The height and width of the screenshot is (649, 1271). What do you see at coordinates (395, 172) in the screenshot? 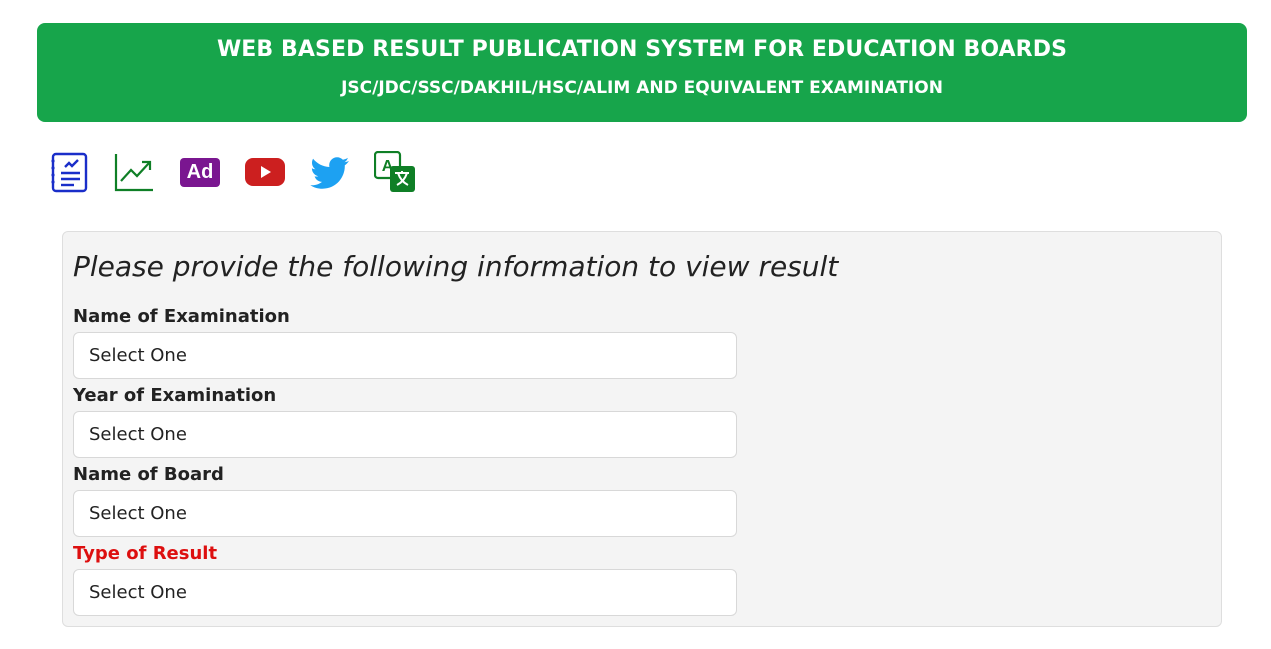
I see `translate-icon: A` at bounding box center [395, 172].